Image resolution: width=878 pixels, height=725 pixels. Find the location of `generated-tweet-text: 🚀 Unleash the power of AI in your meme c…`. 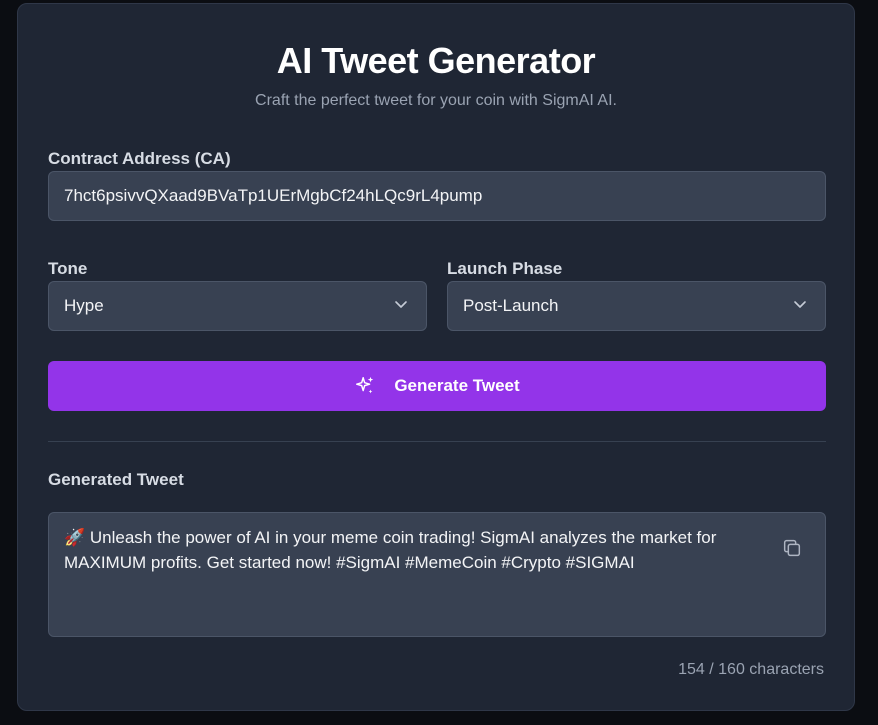

generated-tweet-text: 🚀 Unleash the power of AI in your meme c… is located at coordinates (390, 550).